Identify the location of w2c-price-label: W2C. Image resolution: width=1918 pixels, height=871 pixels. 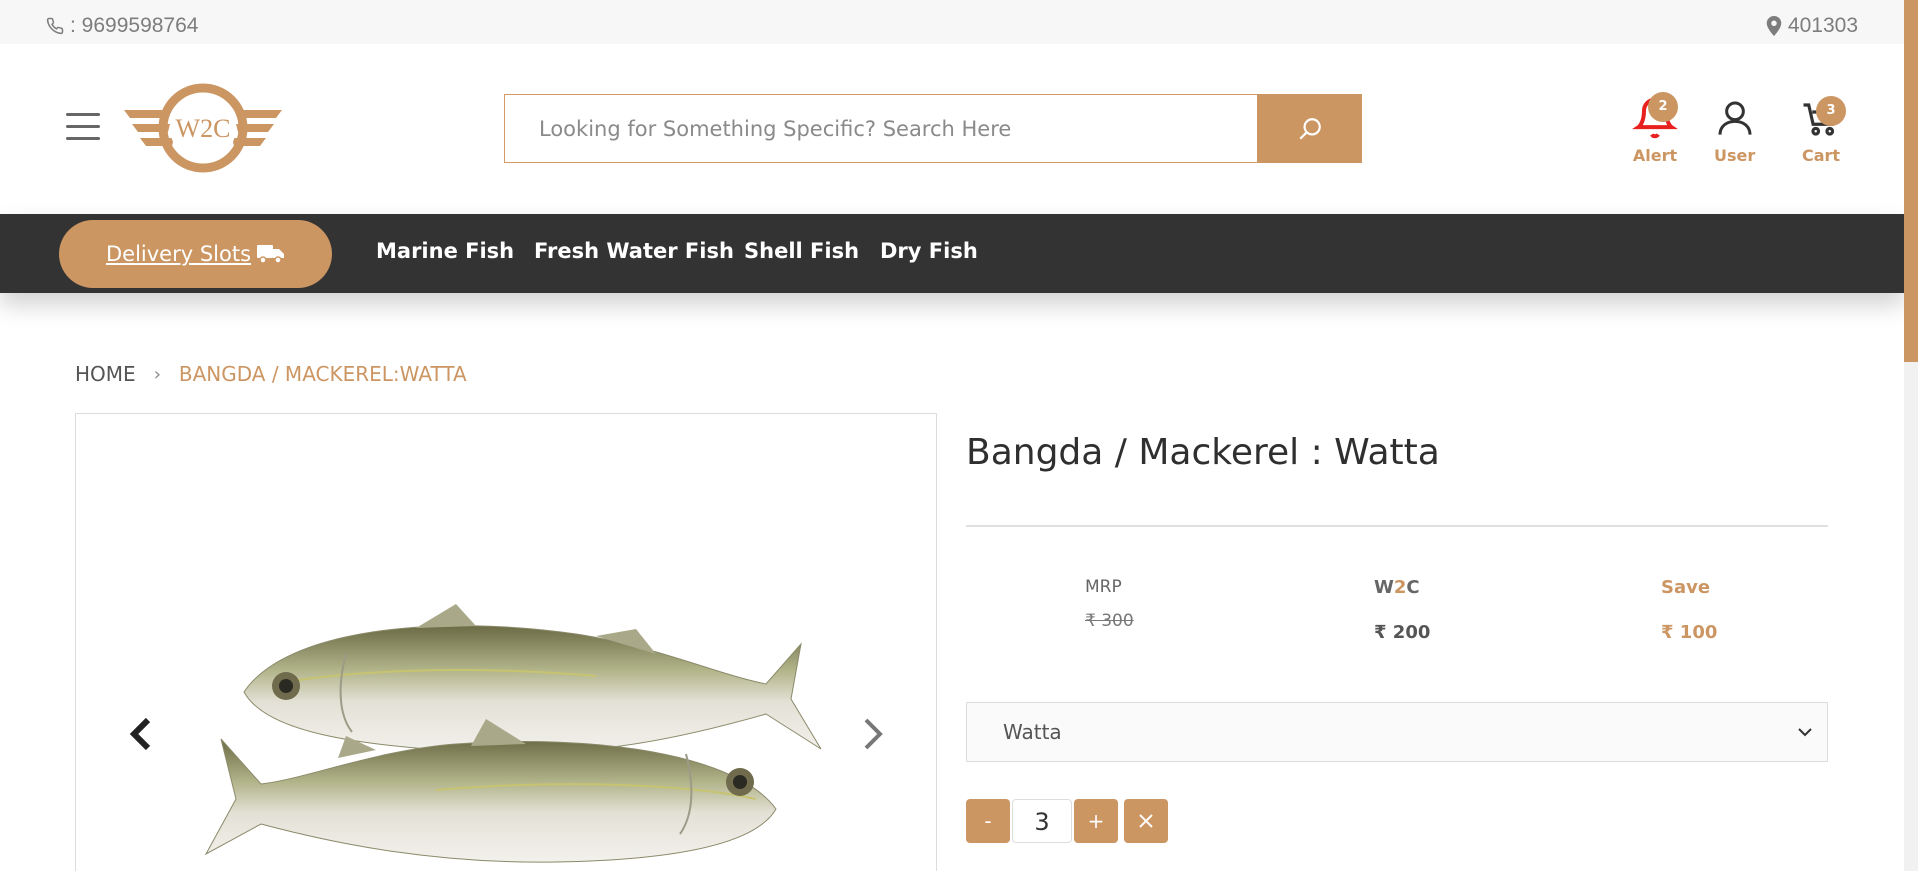
(1397, 587).